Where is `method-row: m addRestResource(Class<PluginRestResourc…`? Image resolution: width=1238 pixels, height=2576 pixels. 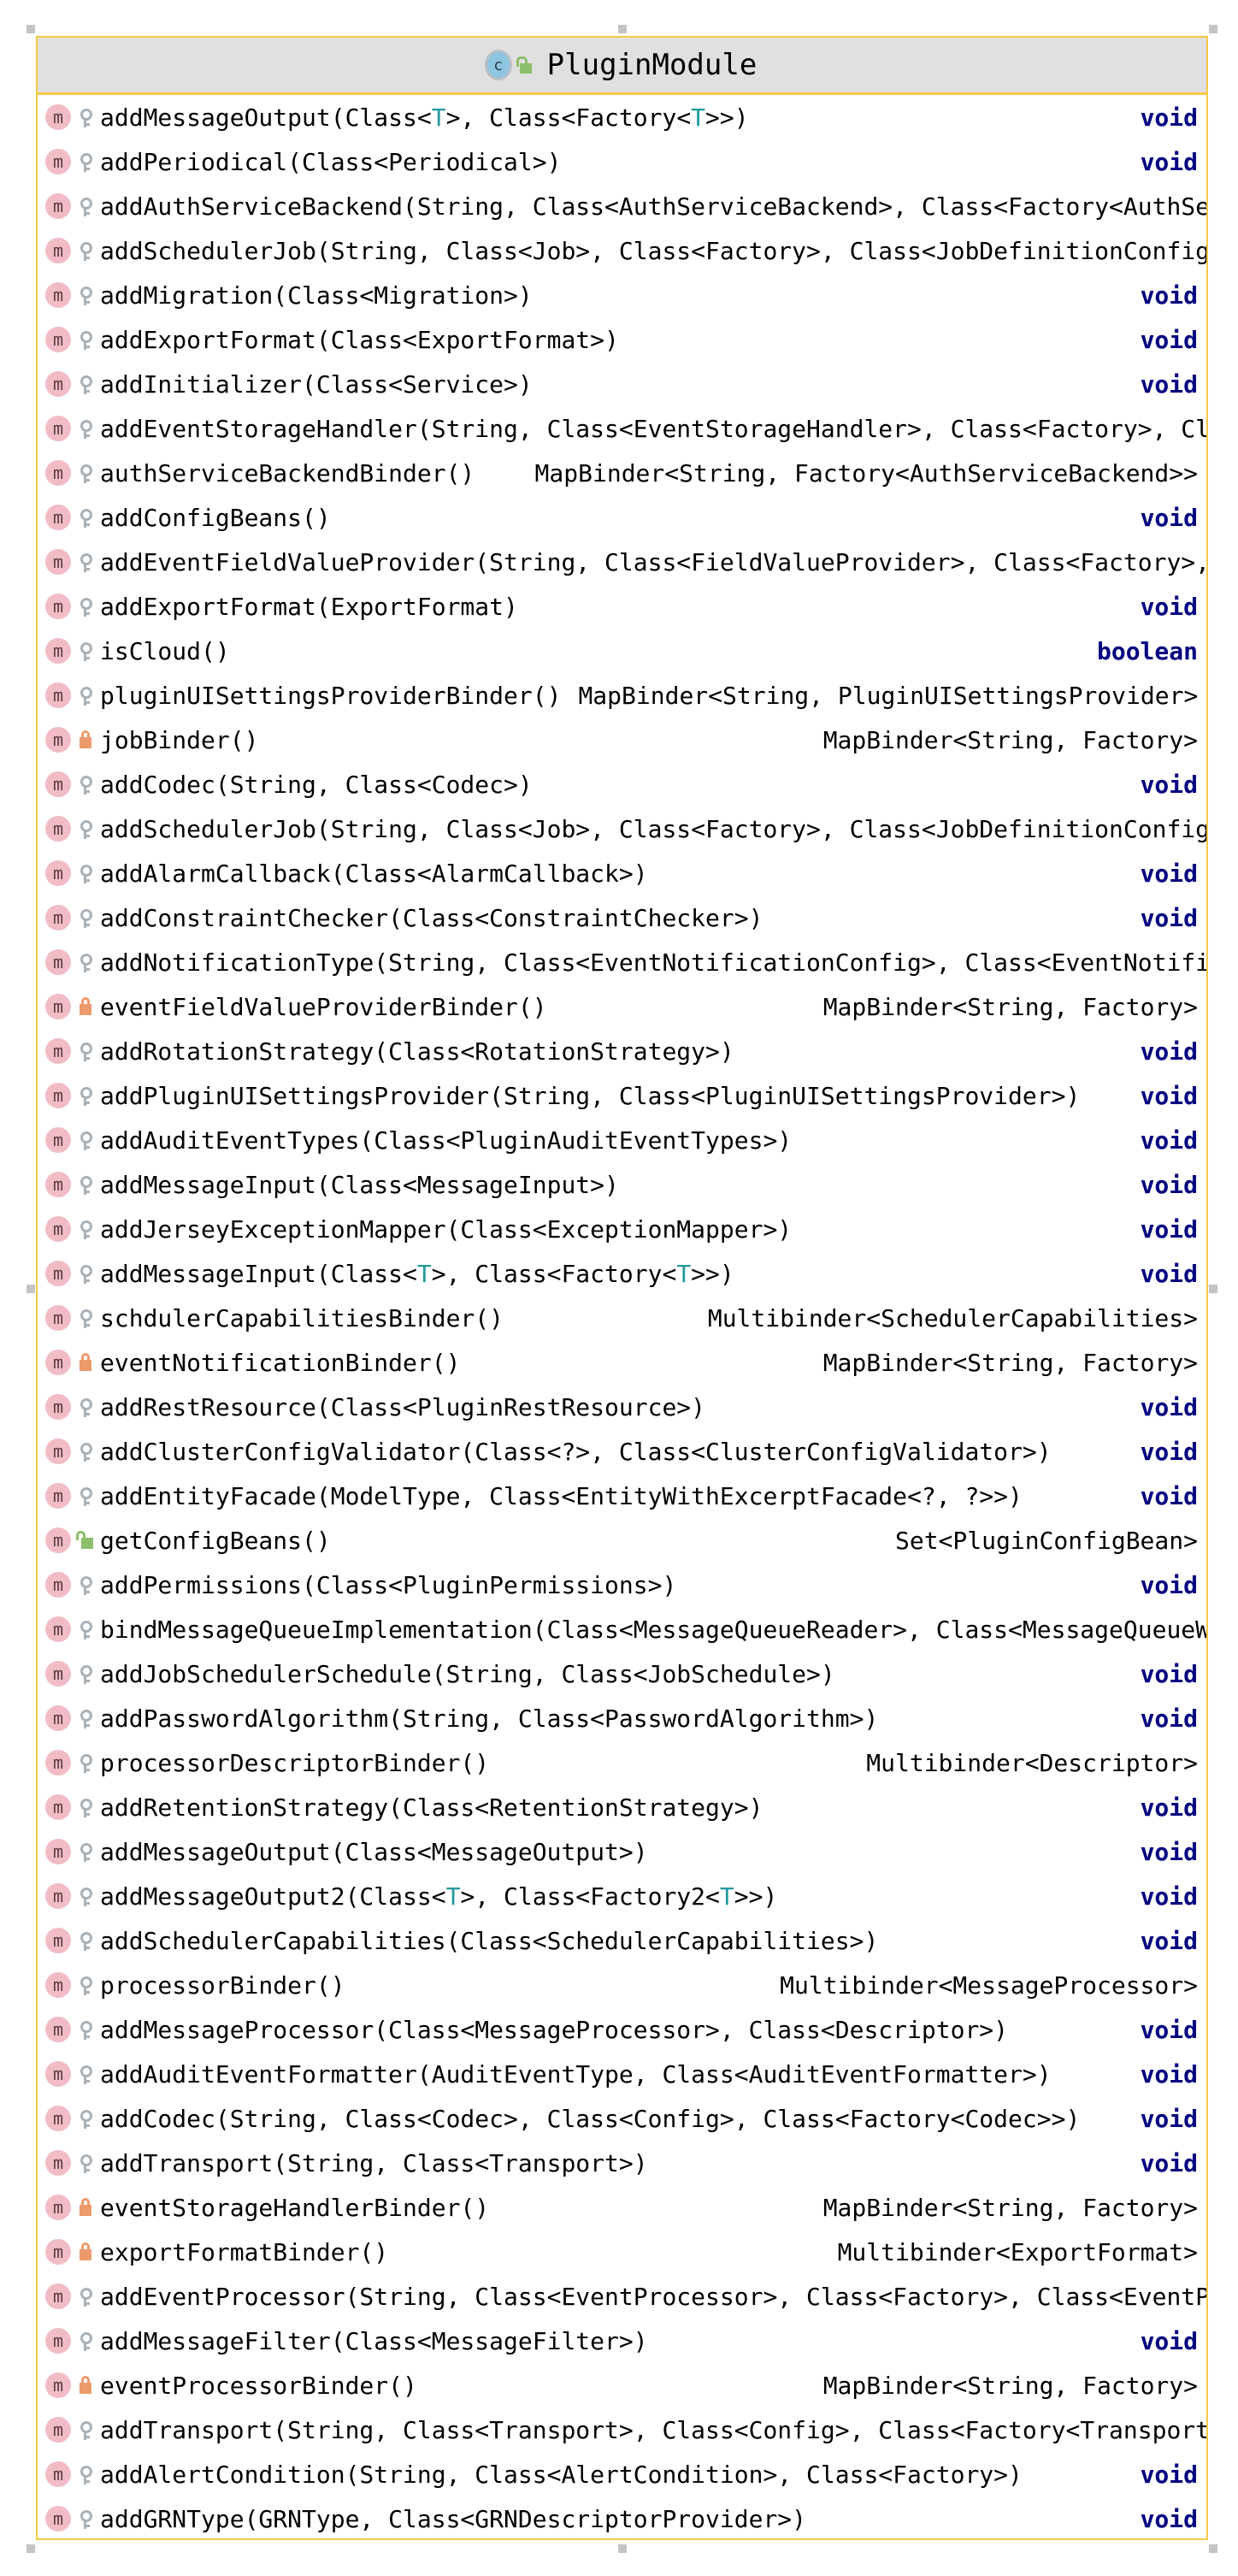 method-row: m addRestResource(Class<PluginRestResourc… is located at coordinates (622, 1407).